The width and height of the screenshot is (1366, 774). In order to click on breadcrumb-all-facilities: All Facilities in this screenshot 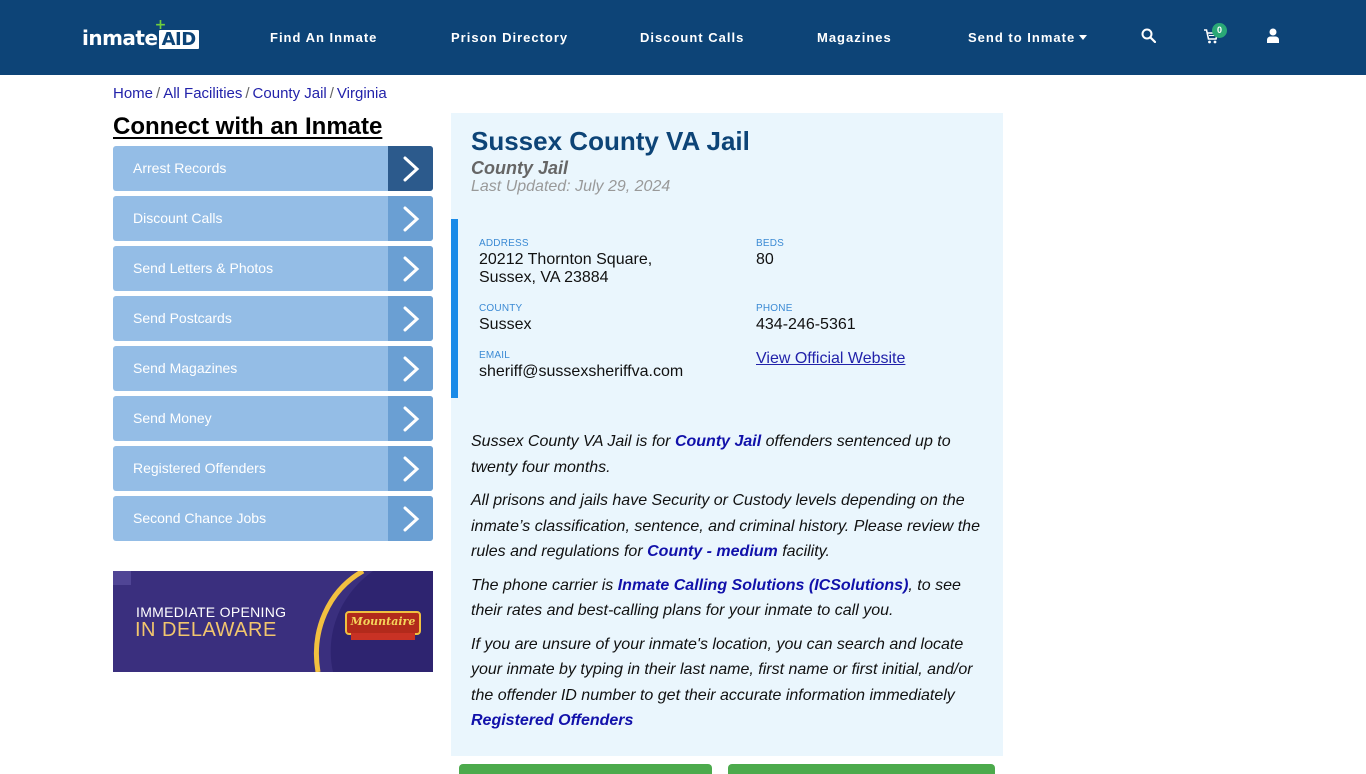, I will do `click(202, 93)`.